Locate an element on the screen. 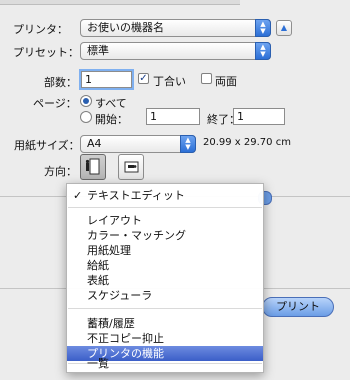  menu-item-cover-page: 表紙 is located at coordinates (165, 280).